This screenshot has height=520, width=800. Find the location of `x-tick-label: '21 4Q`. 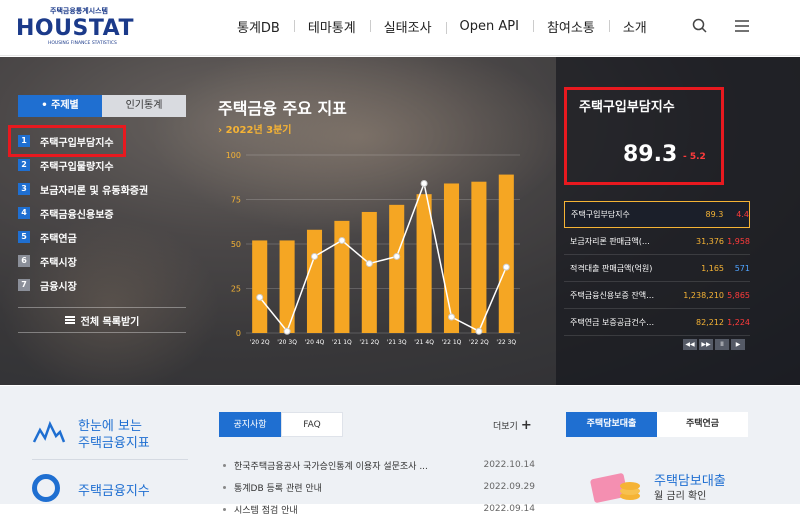

x-tick-label: '21 4Q is located at coordinates (424, 342).